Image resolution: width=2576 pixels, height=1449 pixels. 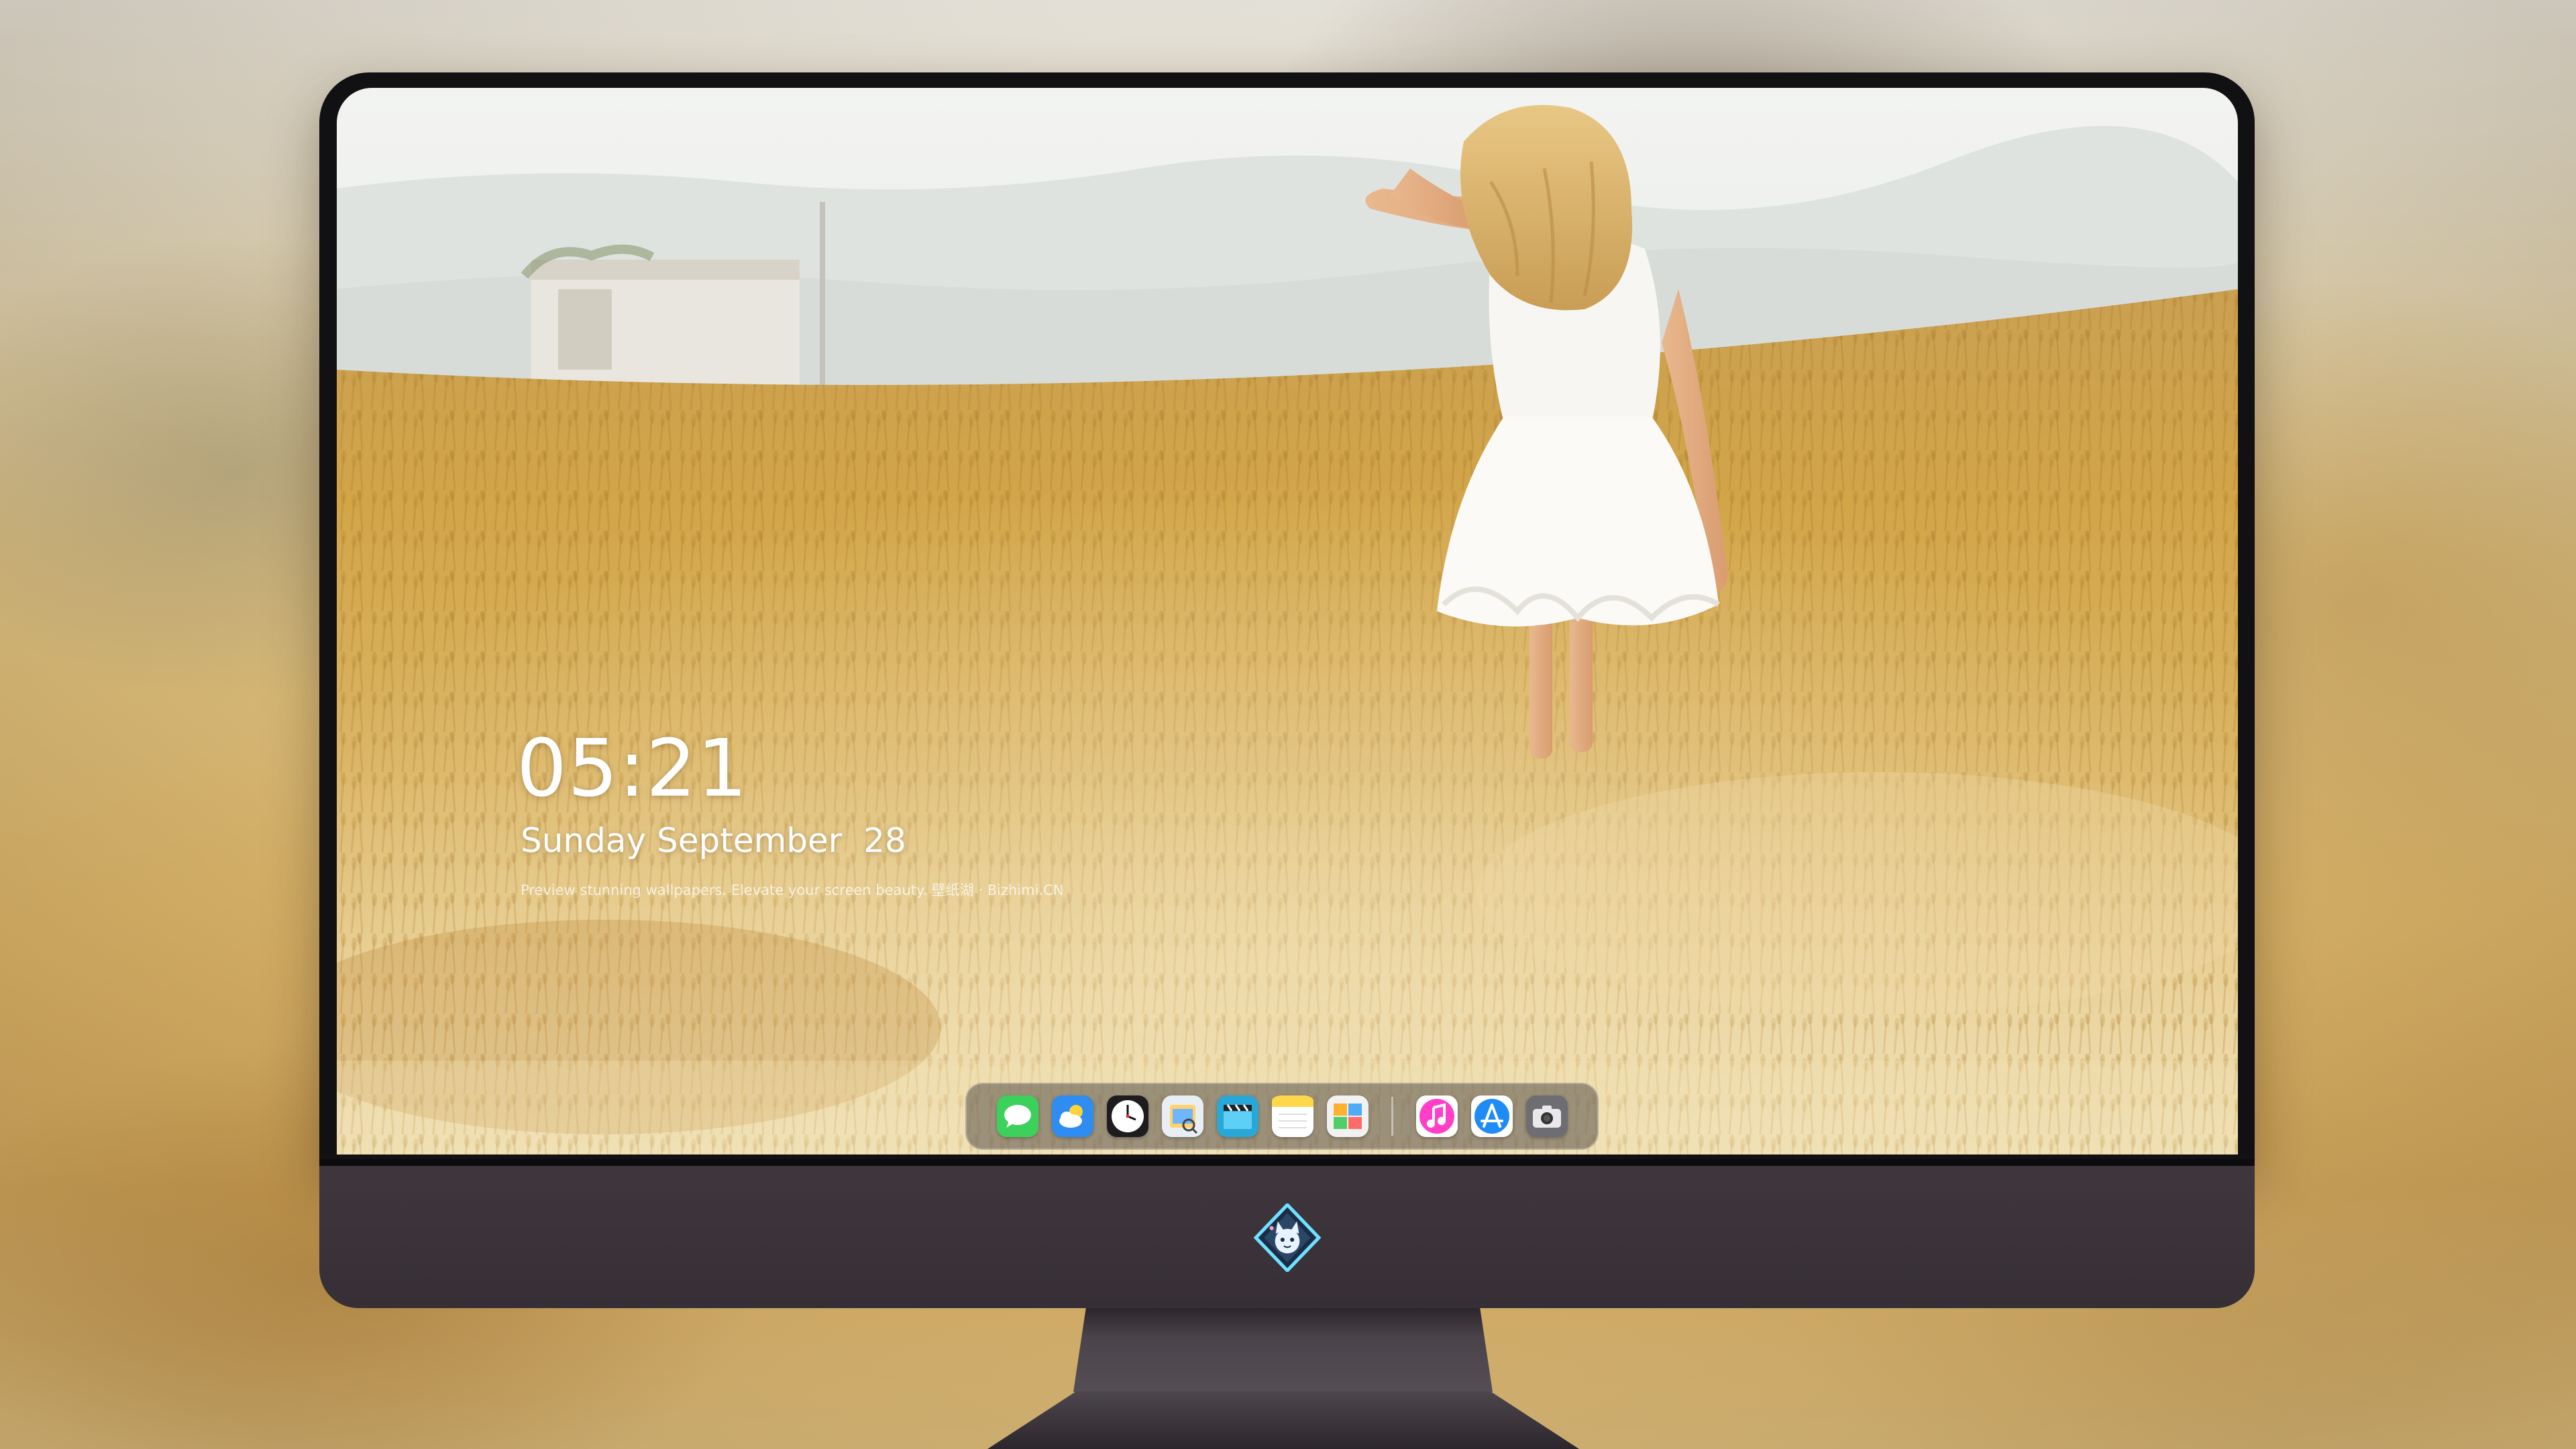 I want to click on photo-gallery-icon-glyph, so click(x=1347, y=1116).